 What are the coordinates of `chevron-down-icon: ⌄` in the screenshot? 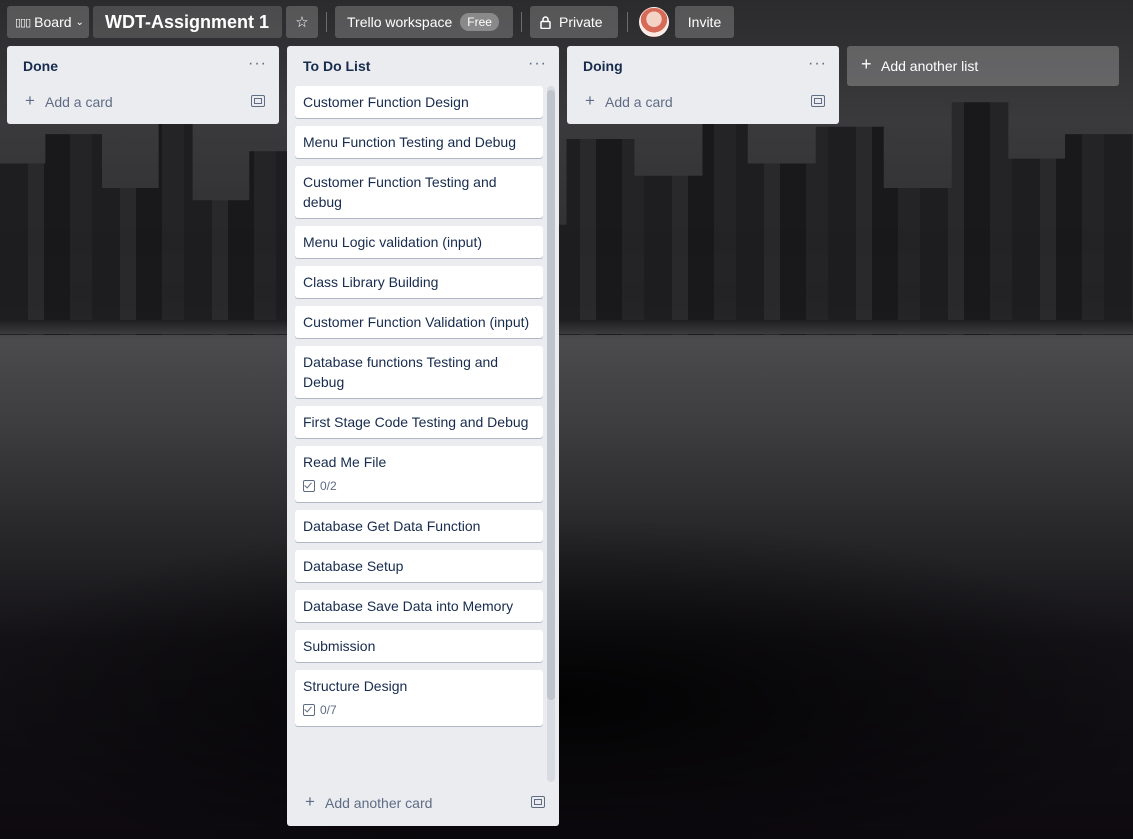 It's located at (79, 22).